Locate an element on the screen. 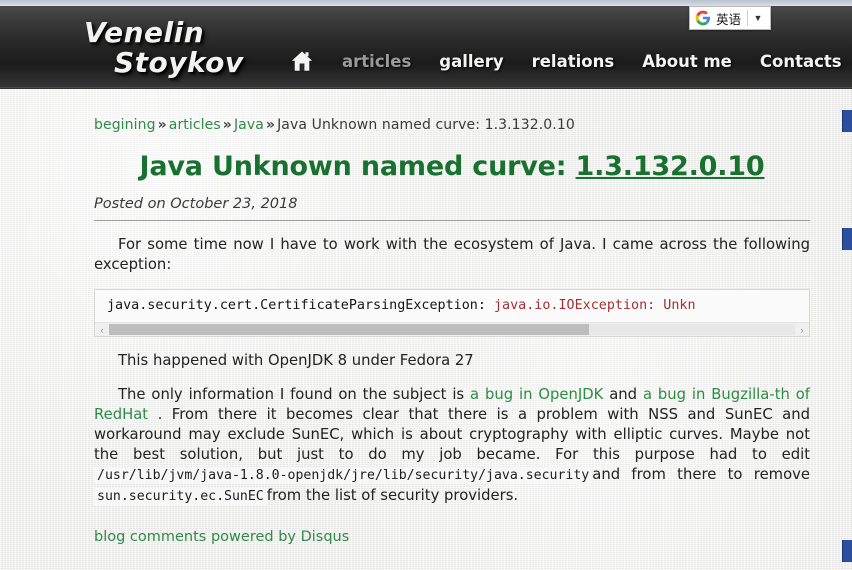  site-logo: Venelin Stoykov is located at coordinates (189, 48).